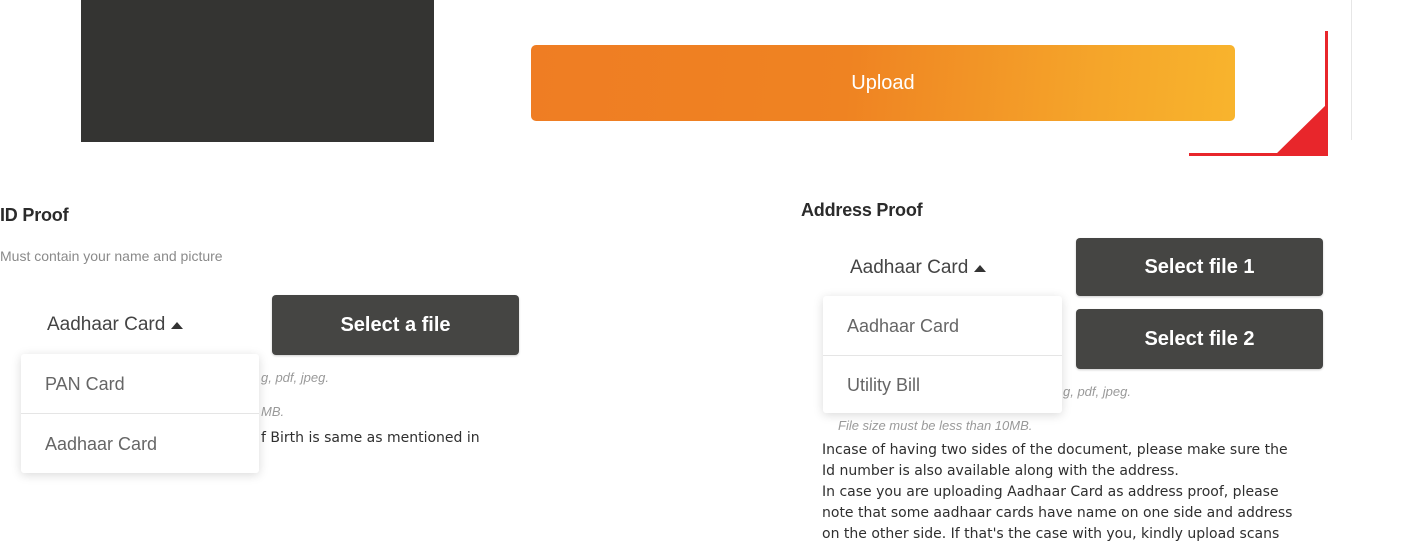  I want to click on id-proof-selected-doc: Aadhaar Card, so click(106, 324).